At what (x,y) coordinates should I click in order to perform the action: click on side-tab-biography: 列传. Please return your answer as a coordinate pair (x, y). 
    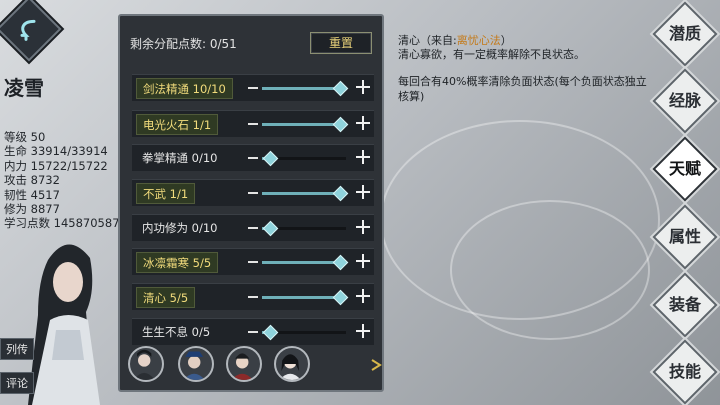
    Looking at the image, I should click on (17, 349).